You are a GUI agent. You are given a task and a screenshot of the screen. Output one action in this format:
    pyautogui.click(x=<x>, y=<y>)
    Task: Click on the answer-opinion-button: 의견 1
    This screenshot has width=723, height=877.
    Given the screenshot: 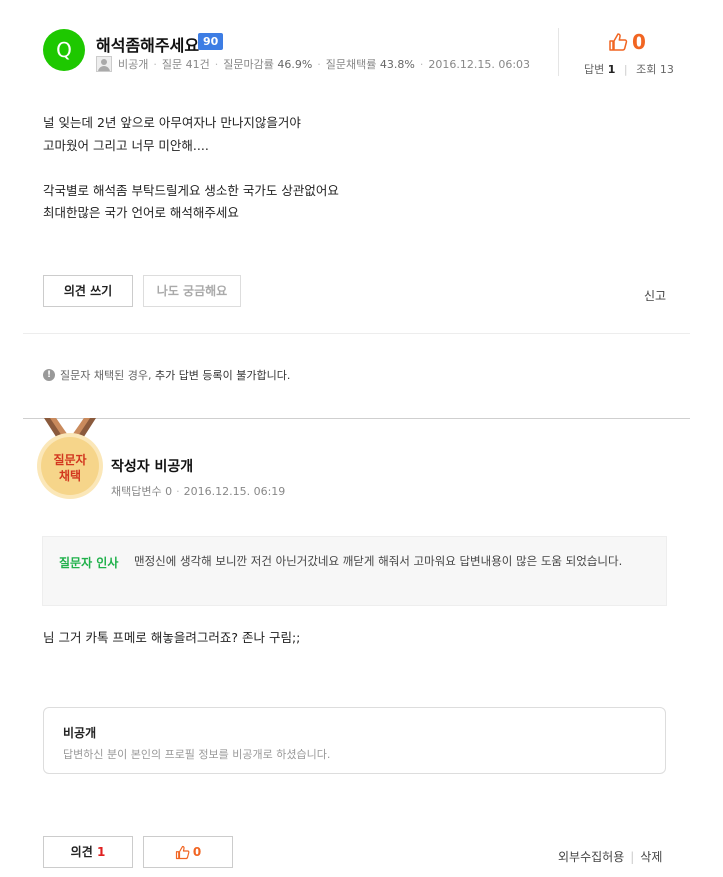 What is the action you would take?
    pyautogui.click(x=88, y=852)
    